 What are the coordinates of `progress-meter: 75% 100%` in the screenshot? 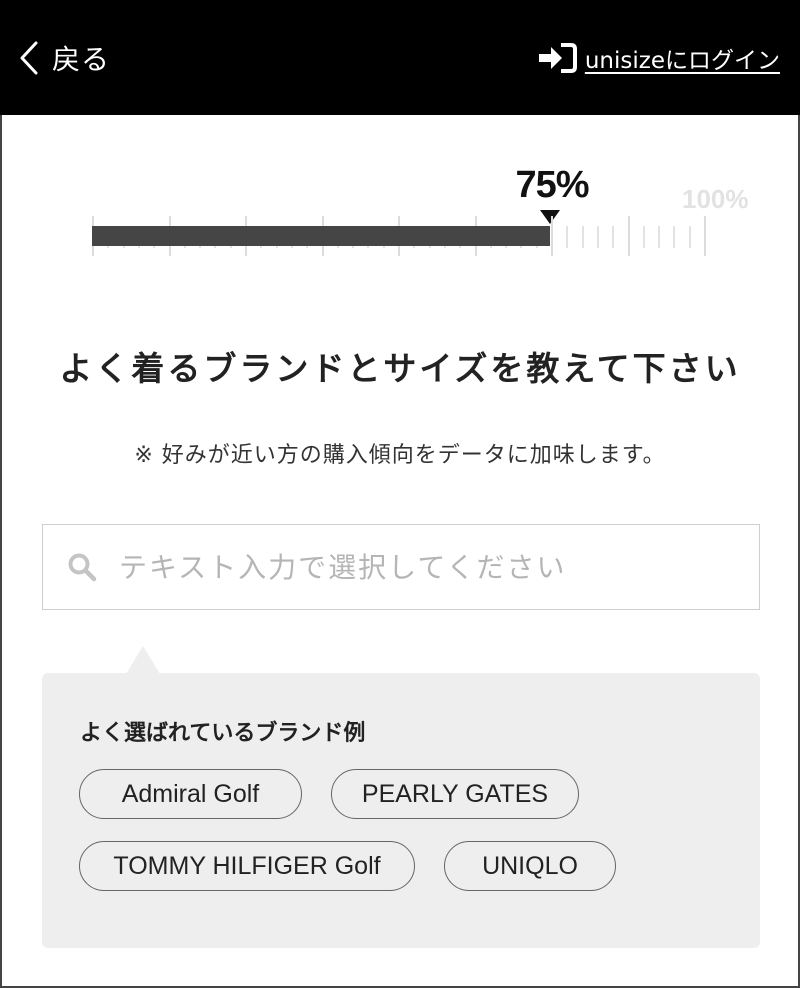 It's located at (420, 210).